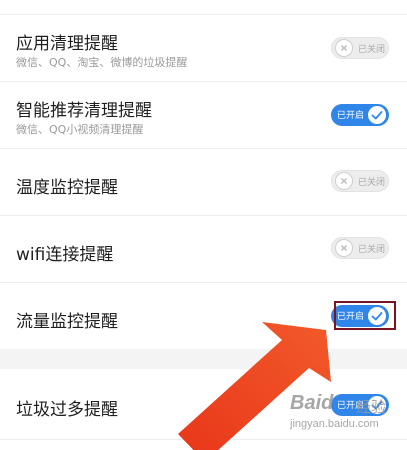 Image resolution: width=407 pixels, height=450 pixels. Describe the element at coordinates (67, 322) in the screenshot. I see `setting-title: 流量监控提醒` at that location.